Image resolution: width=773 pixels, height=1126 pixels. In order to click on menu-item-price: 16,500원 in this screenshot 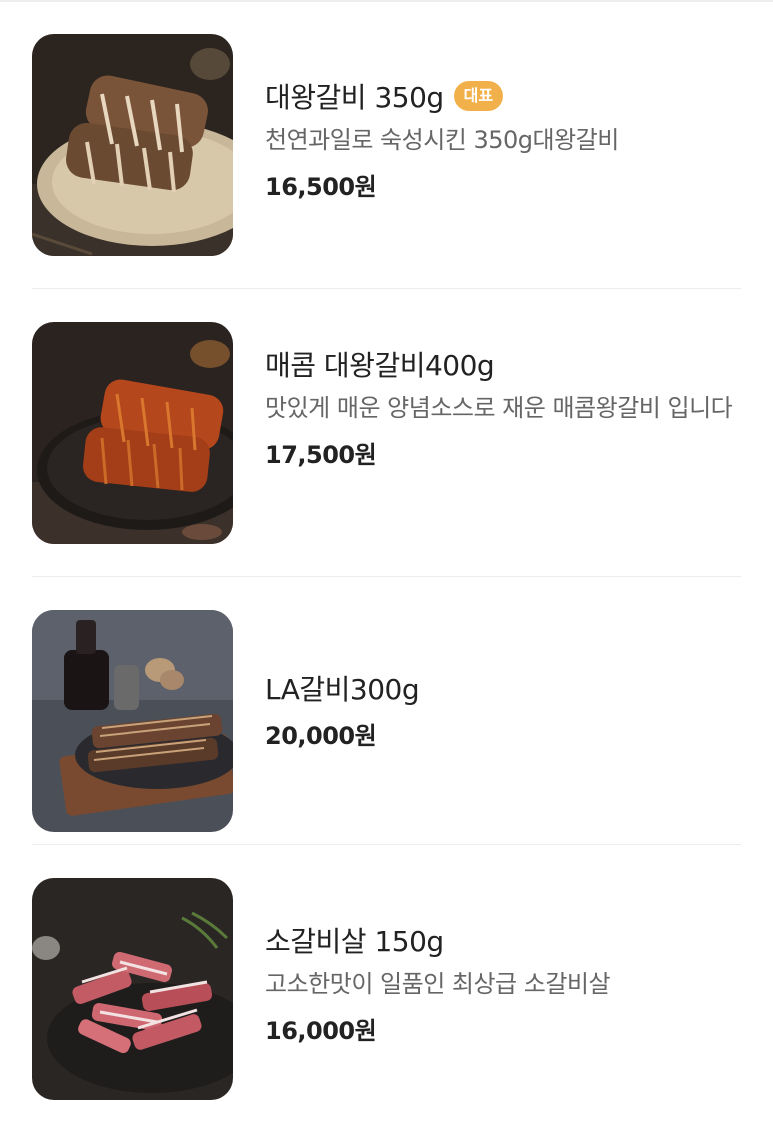, I will do `click(321, 187)`.